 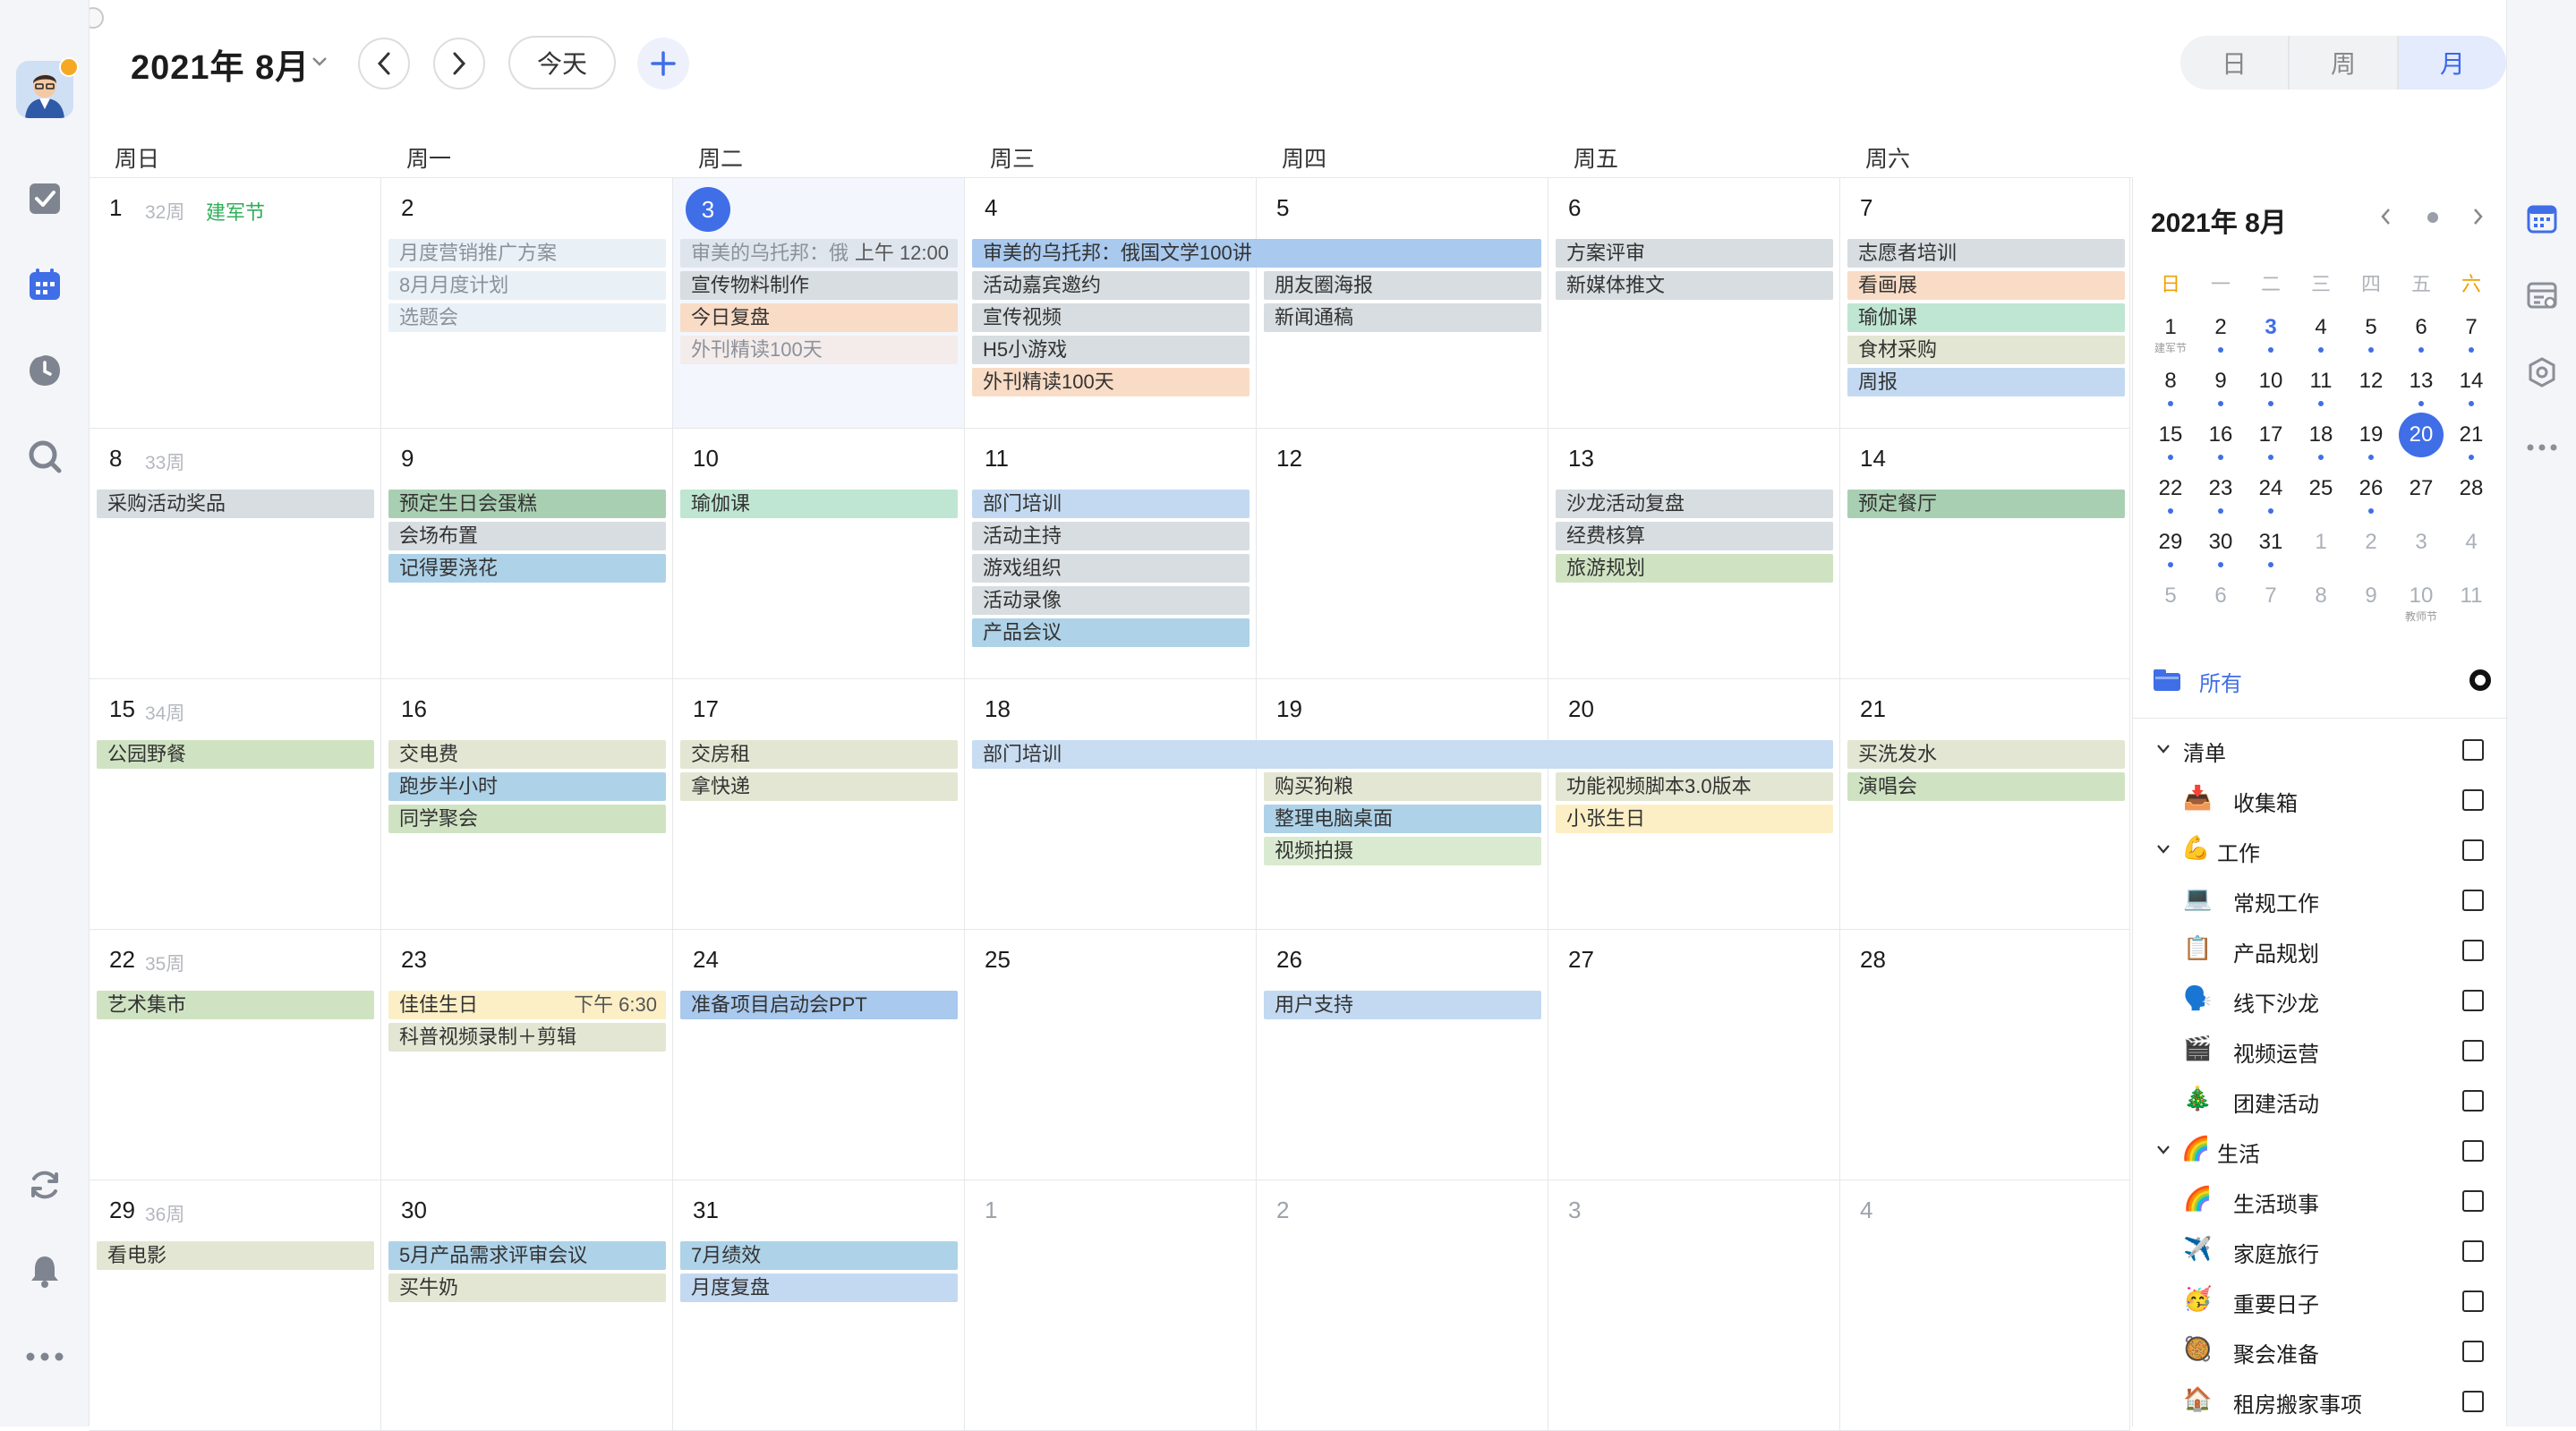 What do you see at coordinates (1986, 786) in the screenshot?
I see `event-item: 演唱会` at bounding box center [1986, 786].